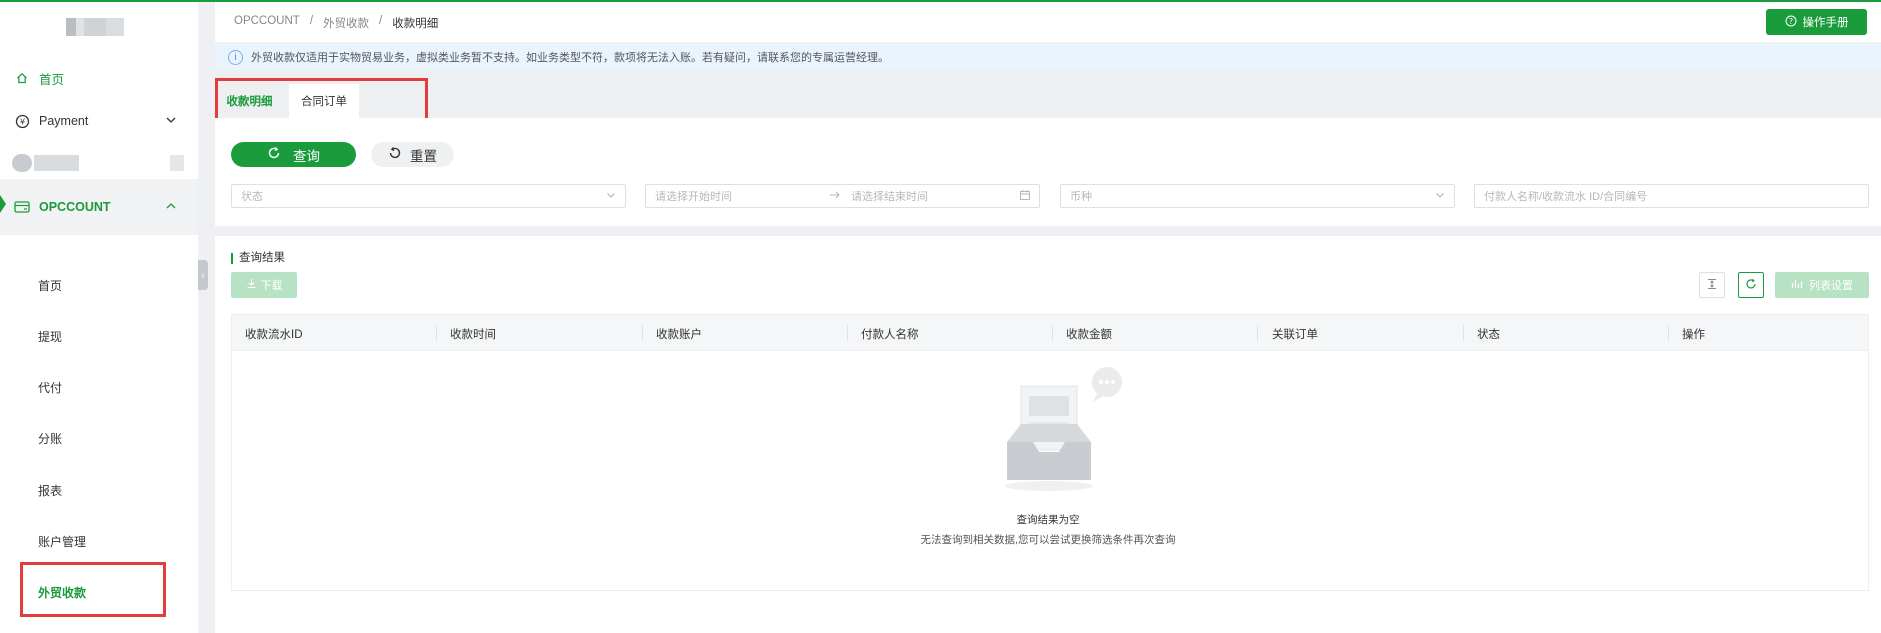 Image resolution: width=1881 pixels, height=633 pixels. I want to click on column-header-receipt-account: 收款账户, so click(679, 335).